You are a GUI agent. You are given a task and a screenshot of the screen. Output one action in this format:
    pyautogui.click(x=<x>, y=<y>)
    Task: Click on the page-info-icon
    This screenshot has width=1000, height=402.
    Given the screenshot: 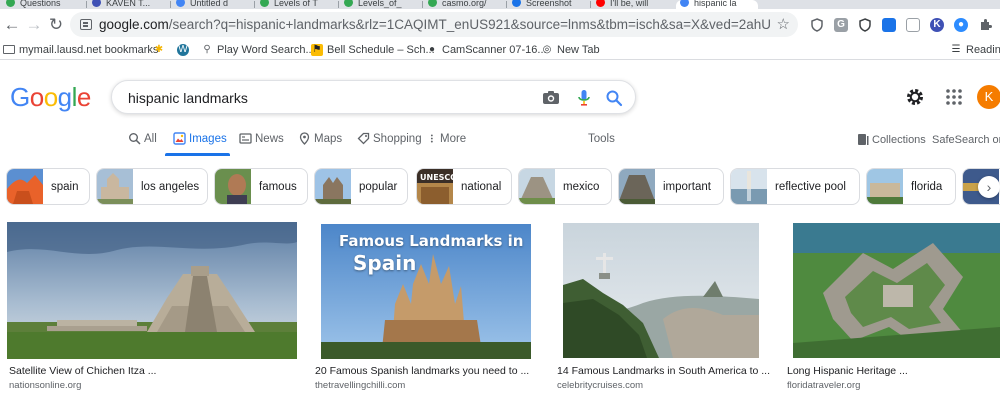 What is the action you would take?
    pyautogui.click(x=86, y=24)
    